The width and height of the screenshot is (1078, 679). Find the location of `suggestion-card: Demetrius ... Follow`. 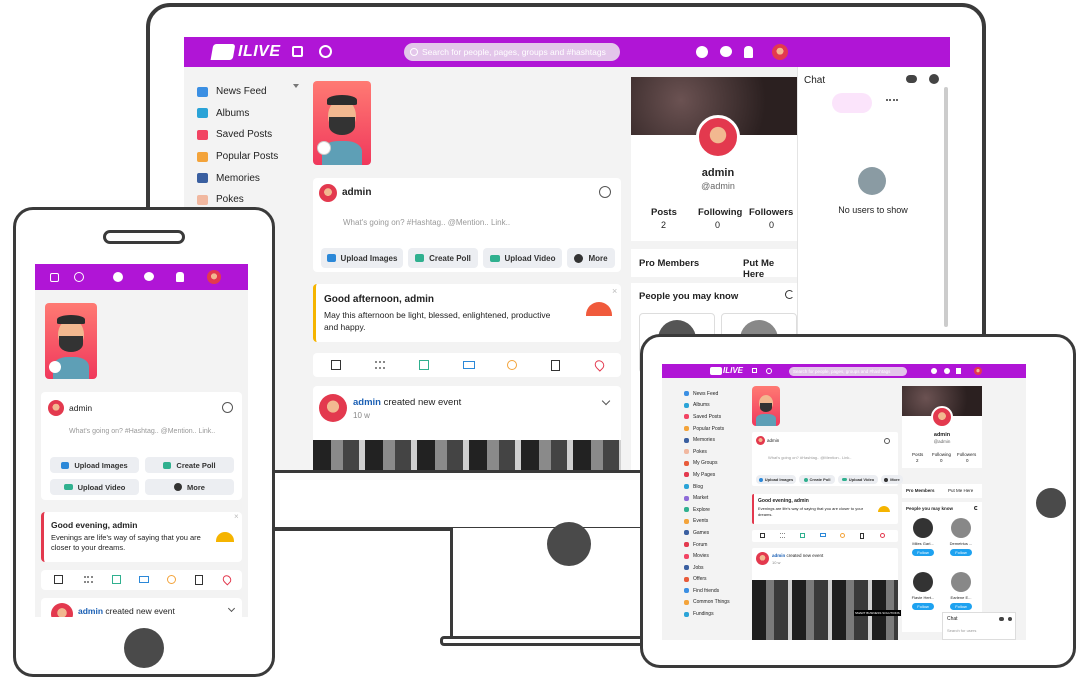

suggestion-card: Demetrius ... Follow is located at coordinates (961, 542).